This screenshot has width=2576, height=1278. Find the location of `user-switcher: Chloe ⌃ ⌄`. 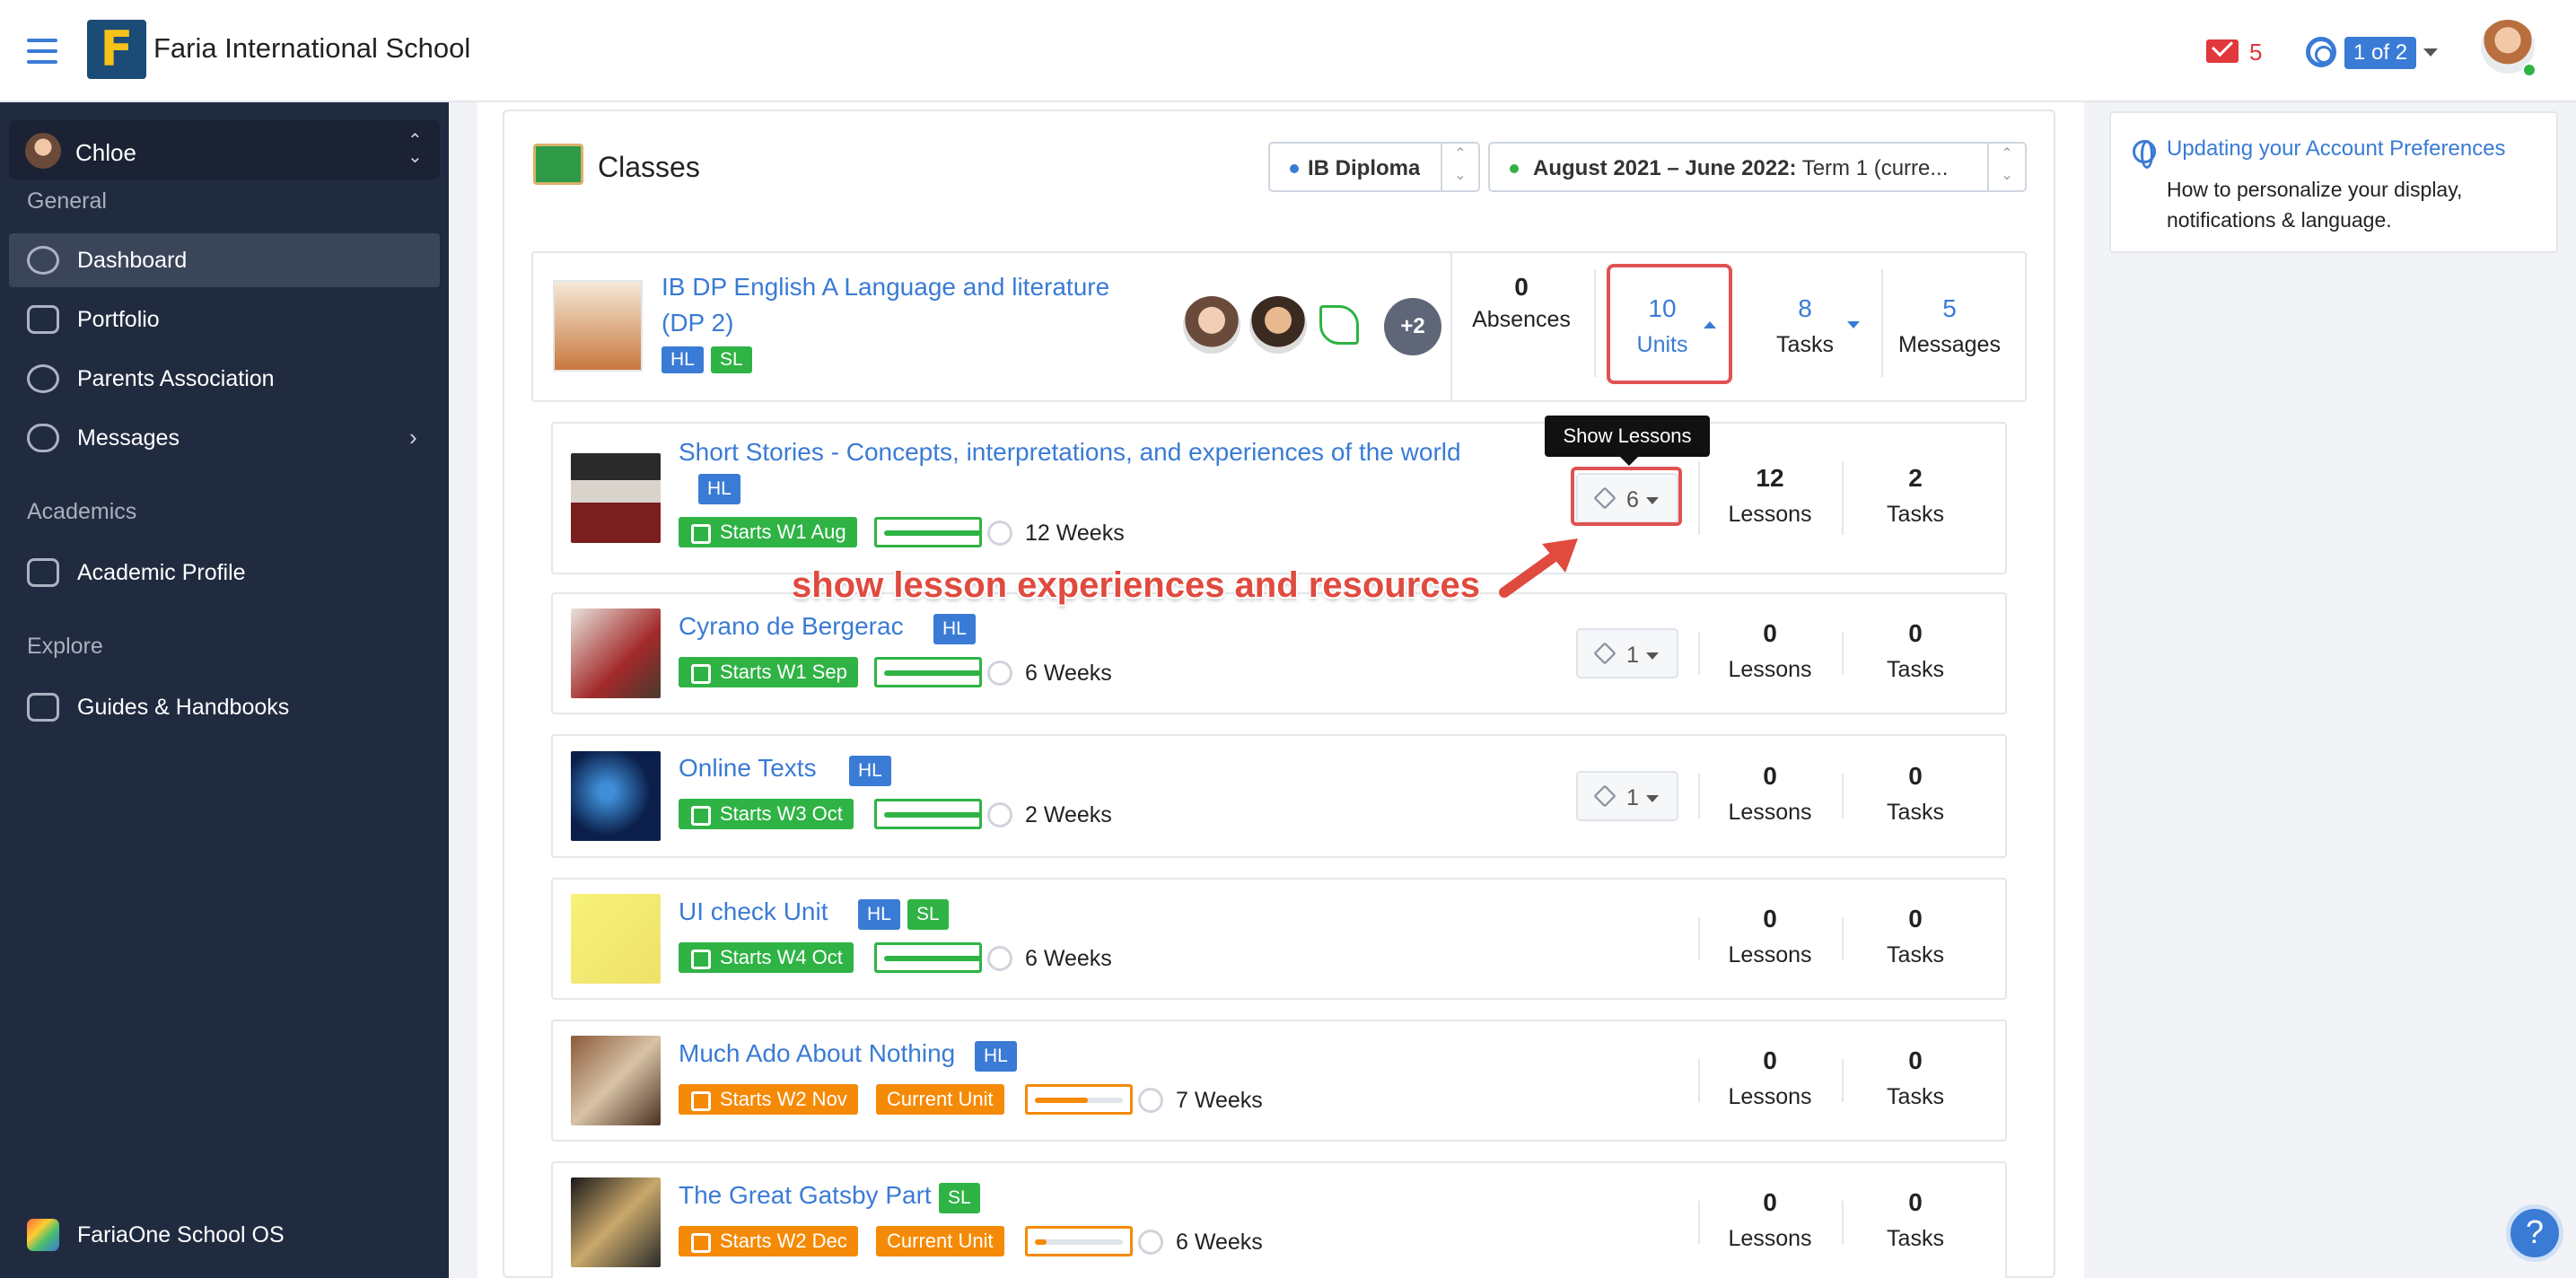

user-switcher: Chloe ⌃ ⌄ is located at coordinates (224, 149).